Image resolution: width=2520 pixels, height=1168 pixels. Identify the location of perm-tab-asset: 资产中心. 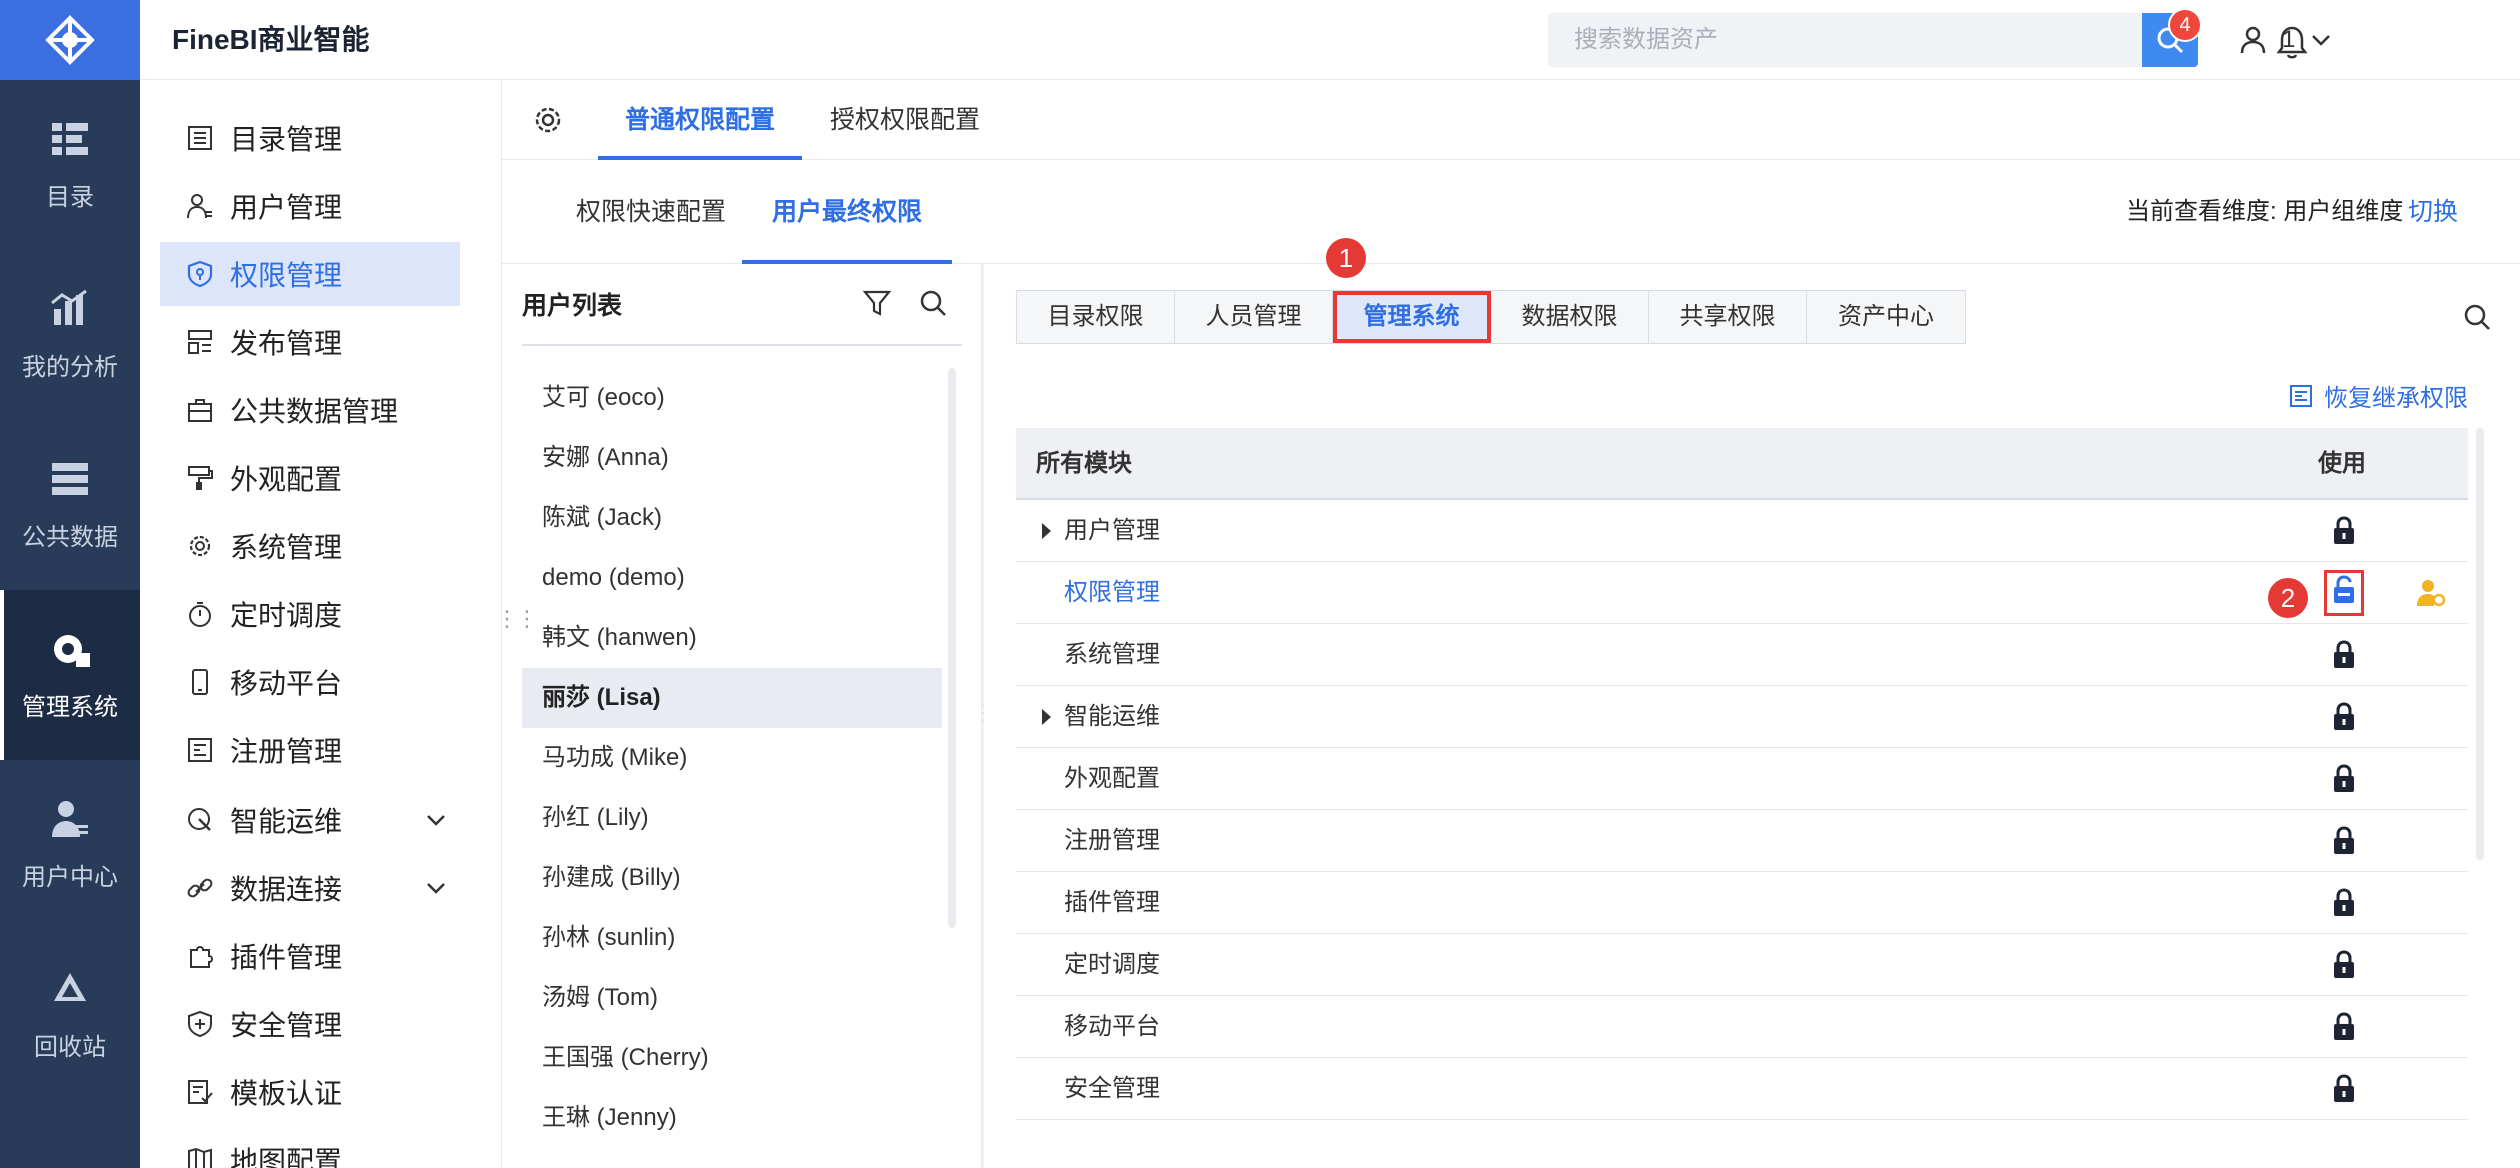
(1886, 317).